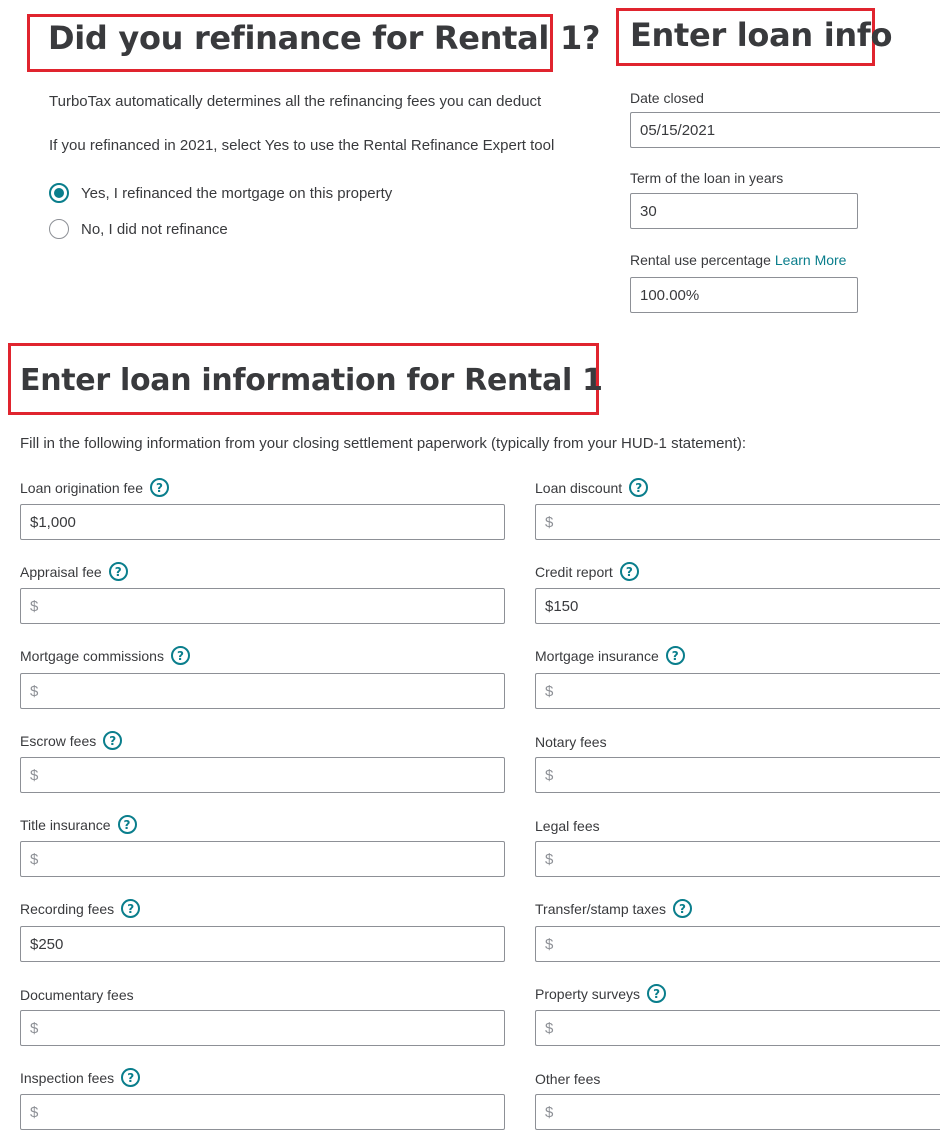 Image resolution: width=940 pixels, height=1136 pixels. What do you see at coordinates (71, 740) in the screenshot?
I see `escrow-fees-label: Escrow fees ?` at bounding box center [71, 740].